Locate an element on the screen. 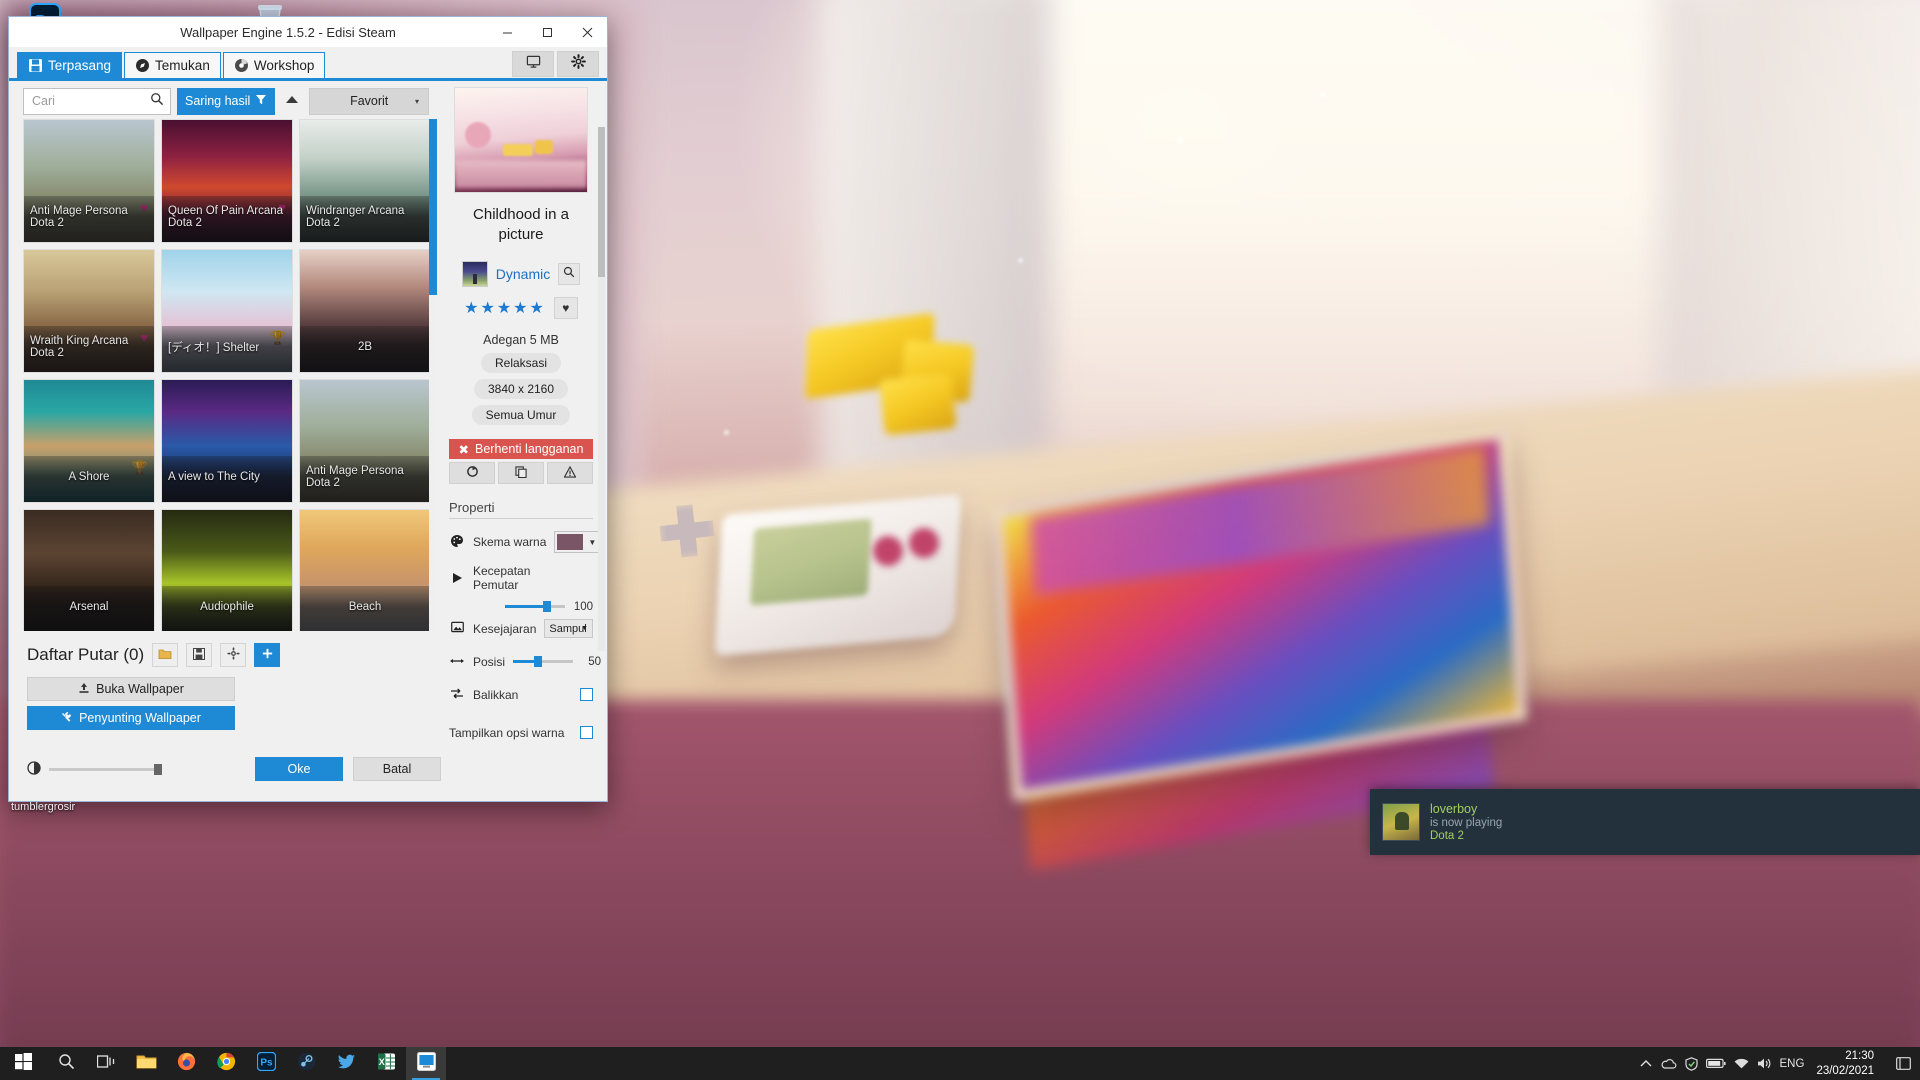 Image resolution: width=1920 pixels, height=1080 pixels. notification-center-button is located at coordinates (1903, 1063).